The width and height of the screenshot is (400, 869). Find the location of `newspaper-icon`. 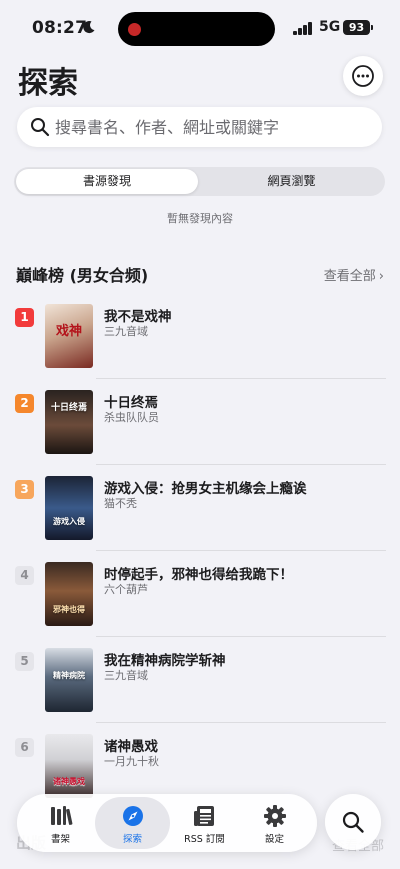

newspaper-icon is located at coordinates (203, 816).